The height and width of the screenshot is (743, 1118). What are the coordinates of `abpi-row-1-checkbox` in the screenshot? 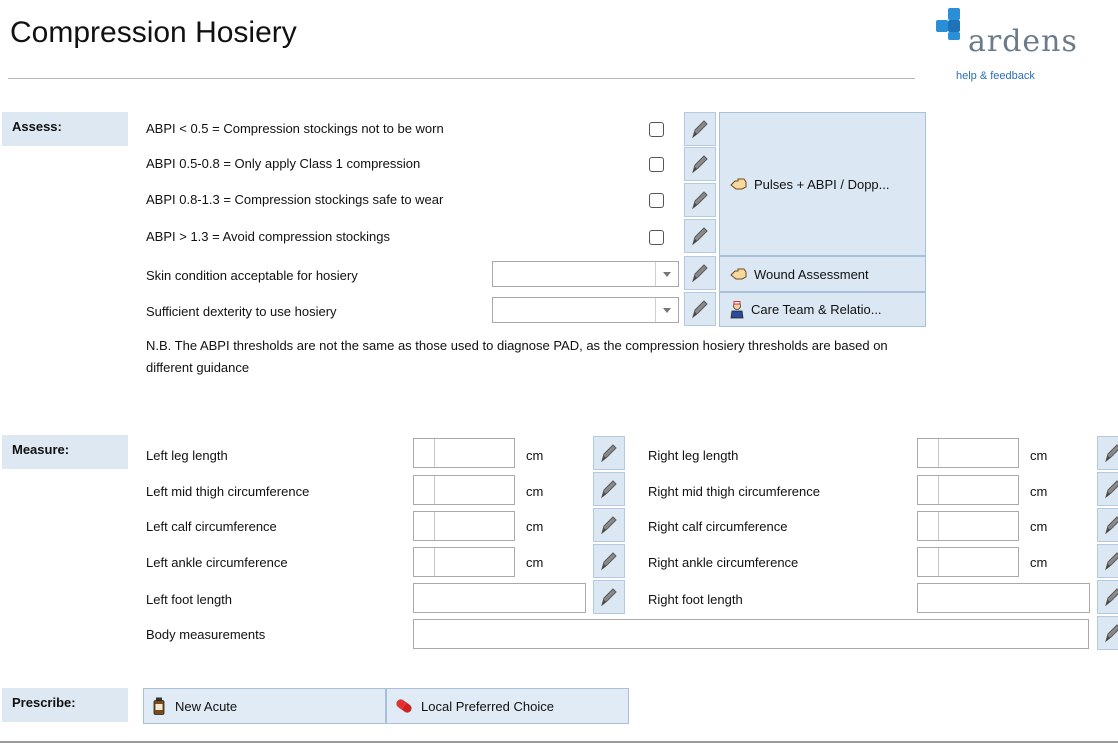 It's located at (656, 129).